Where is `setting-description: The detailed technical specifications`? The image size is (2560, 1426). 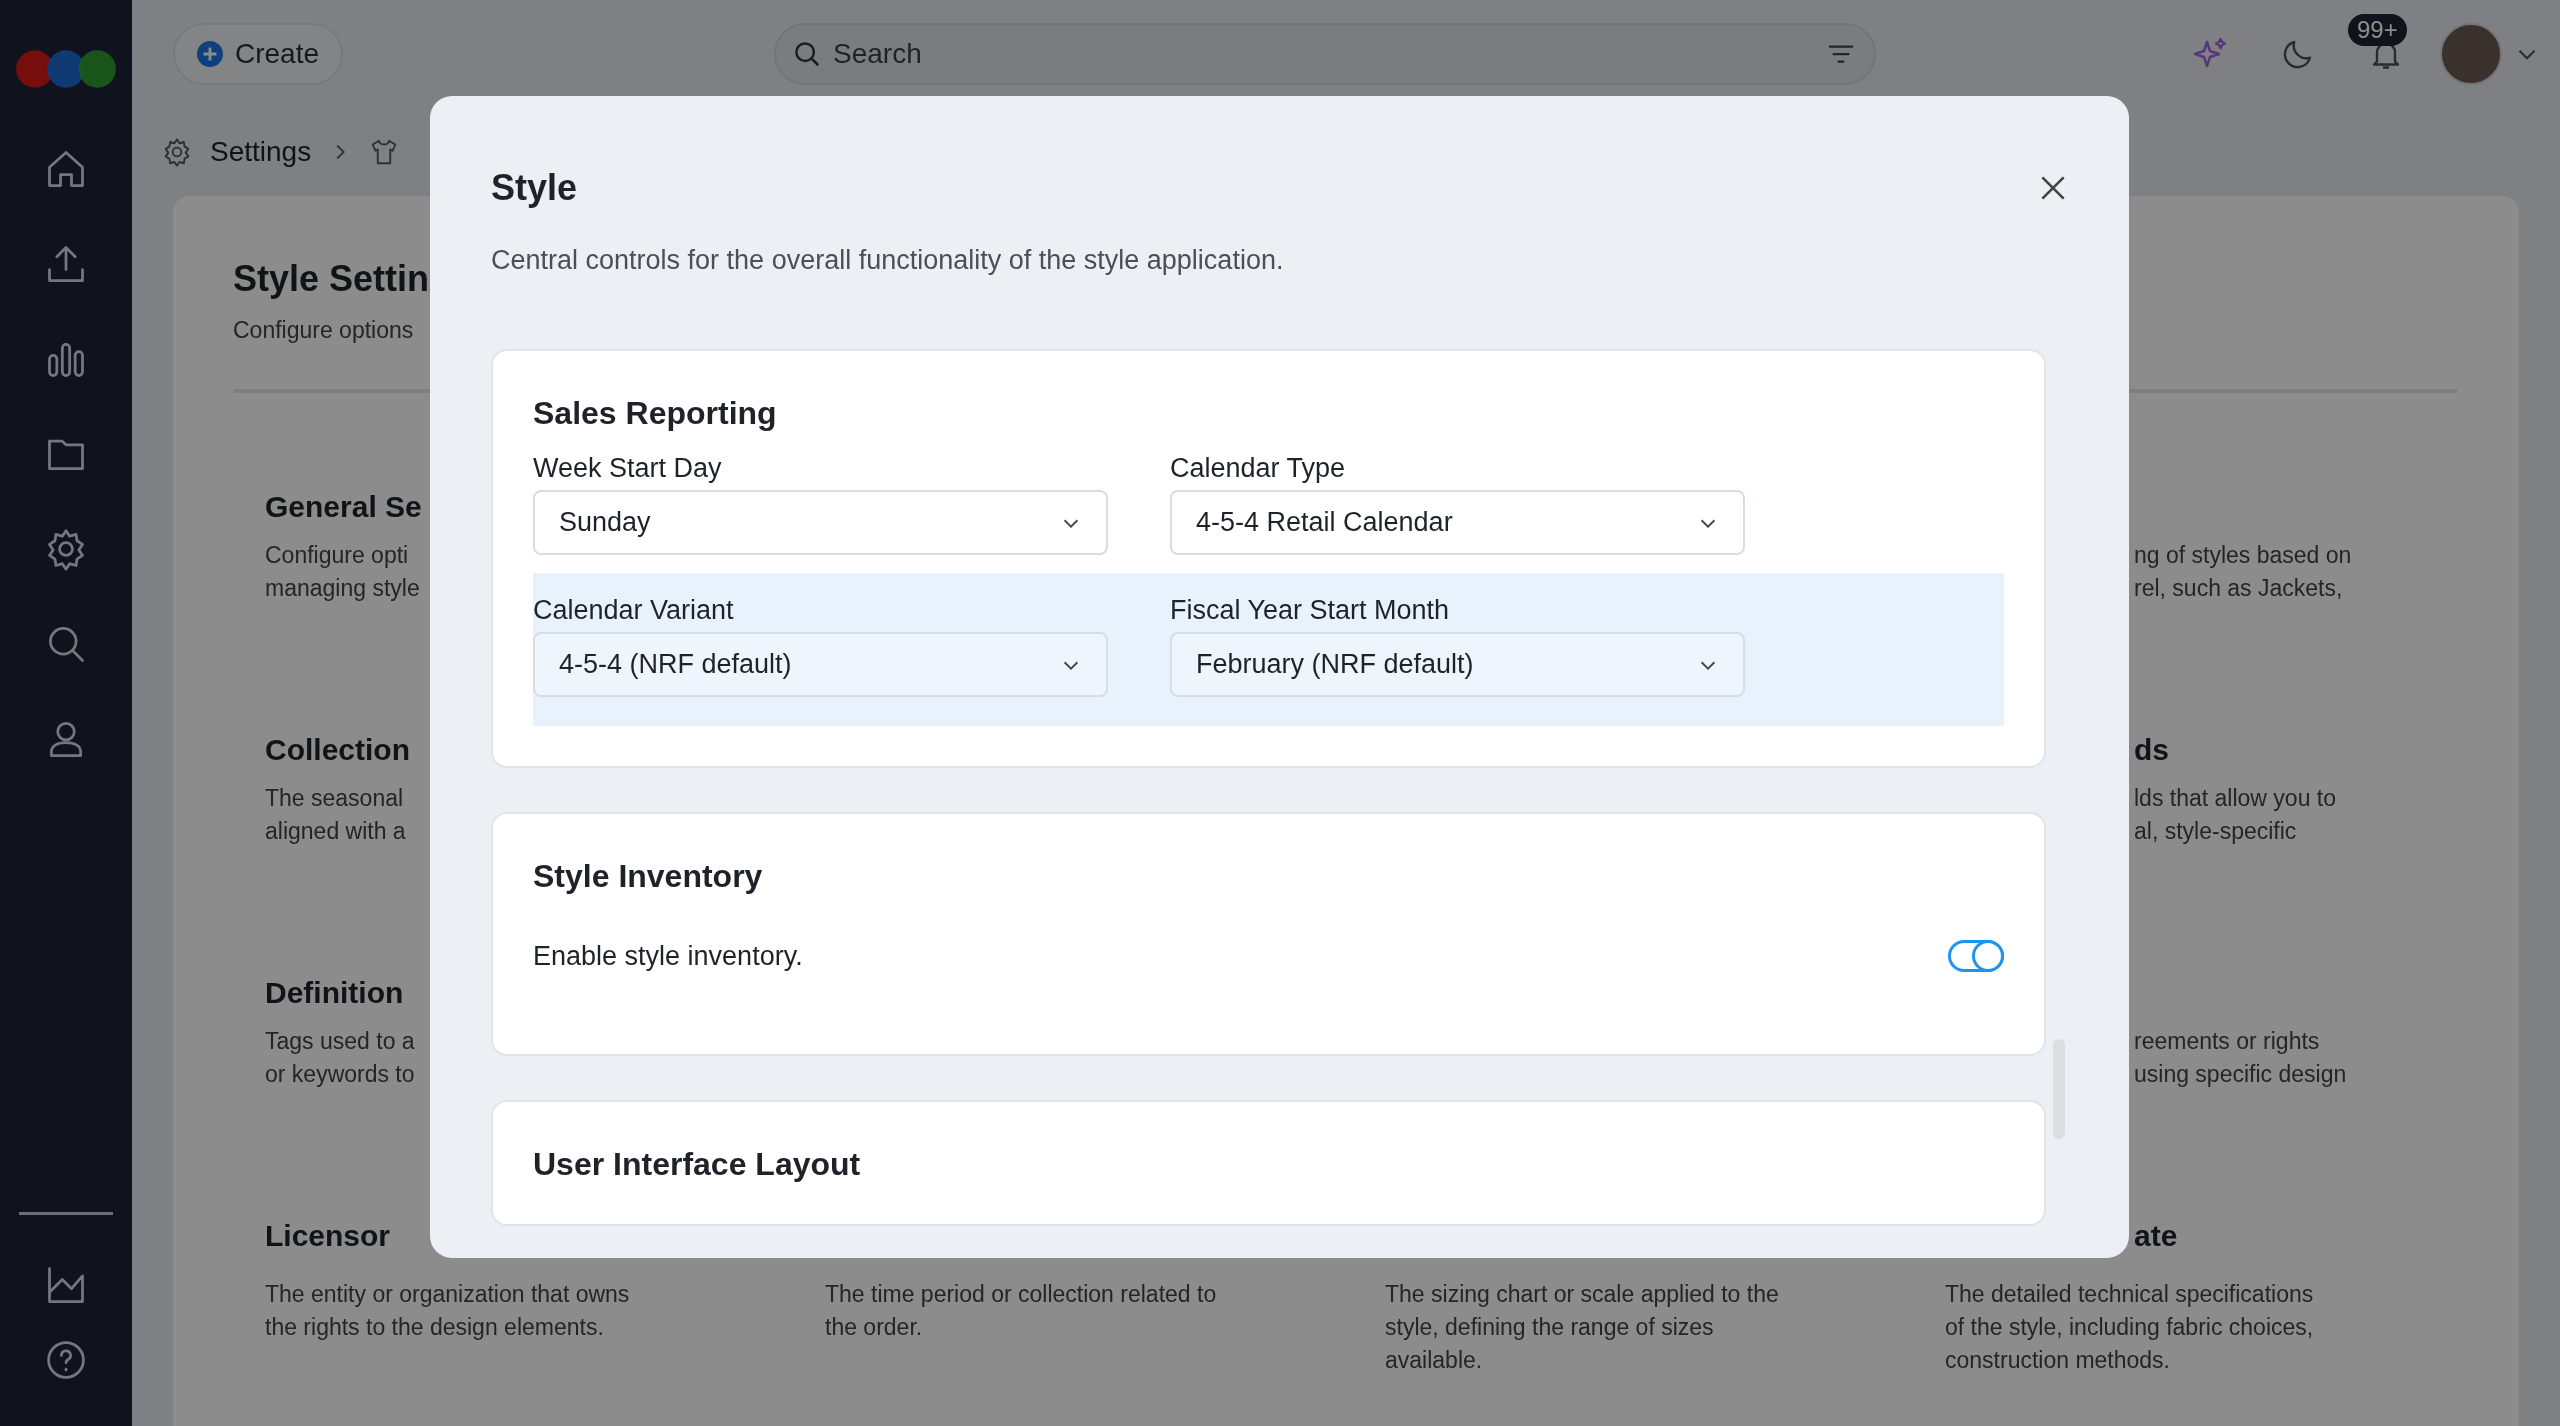 setting-description: The detailed technical specifications is located at coordinates (2129, 1294).